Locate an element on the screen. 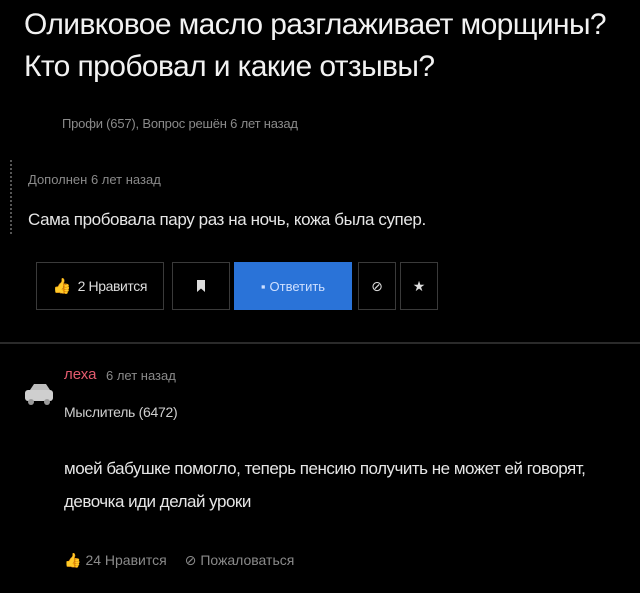 This screenshot has height=593, width=640. block-button: ⊘ is located at coordinates (377, 286).